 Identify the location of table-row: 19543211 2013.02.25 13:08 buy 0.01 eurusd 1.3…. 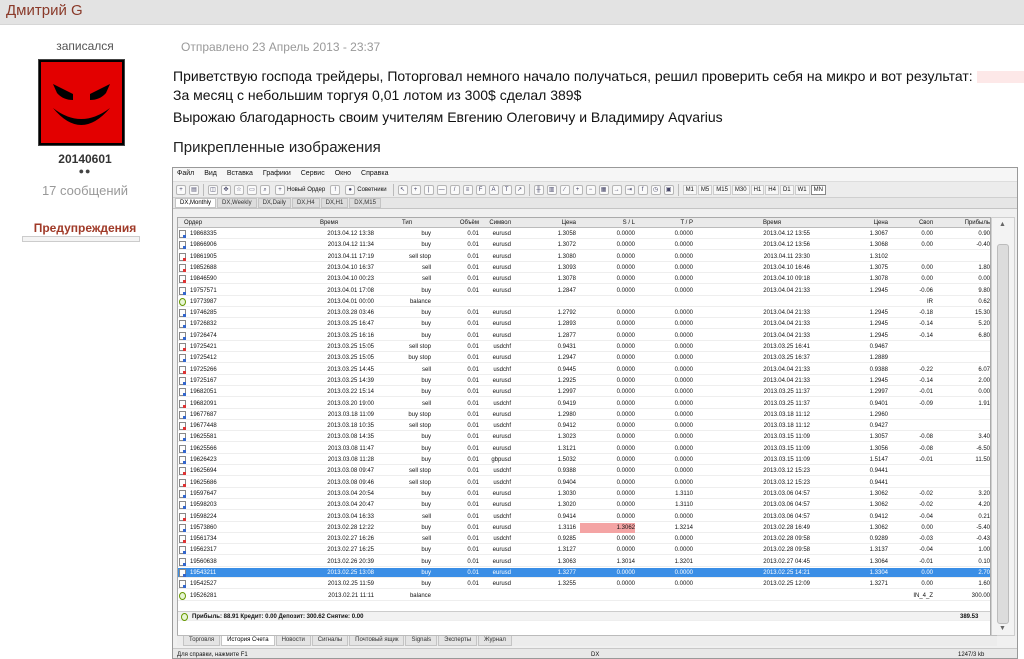
(584, 573).